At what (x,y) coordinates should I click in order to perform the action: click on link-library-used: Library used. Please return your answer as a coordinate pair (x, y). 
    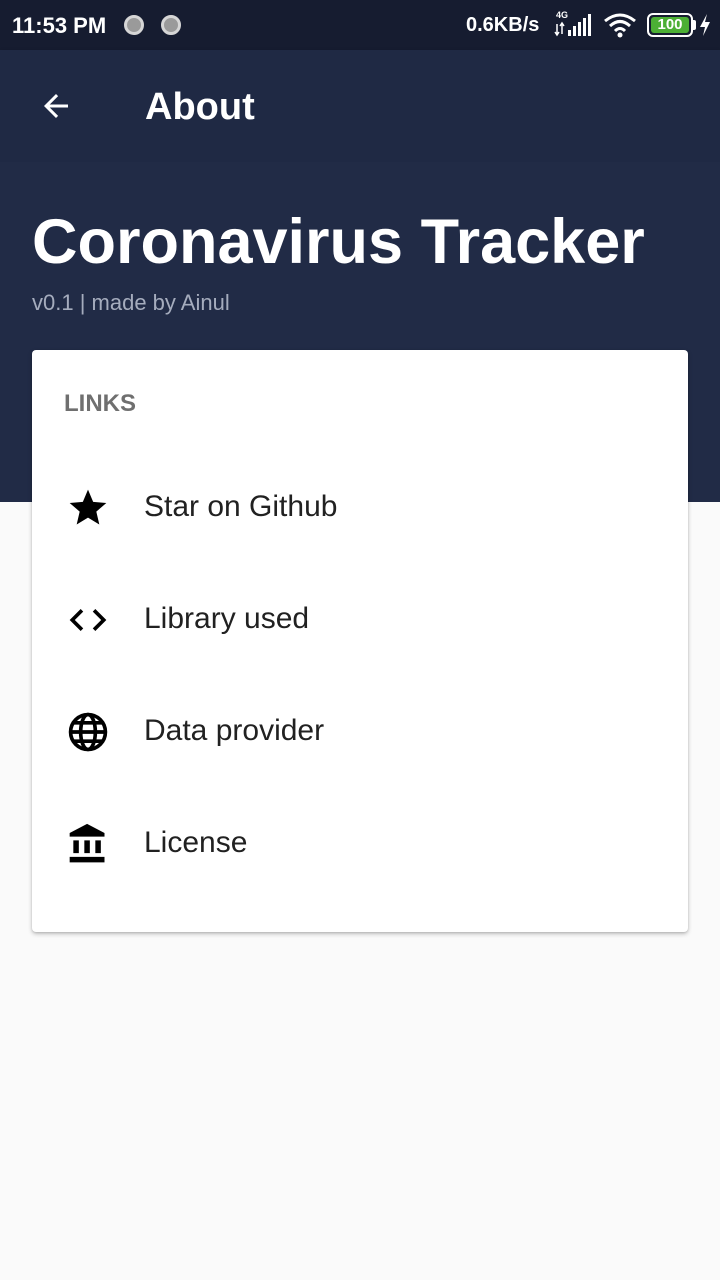
    Looking at the image, I should click on (360, 620).